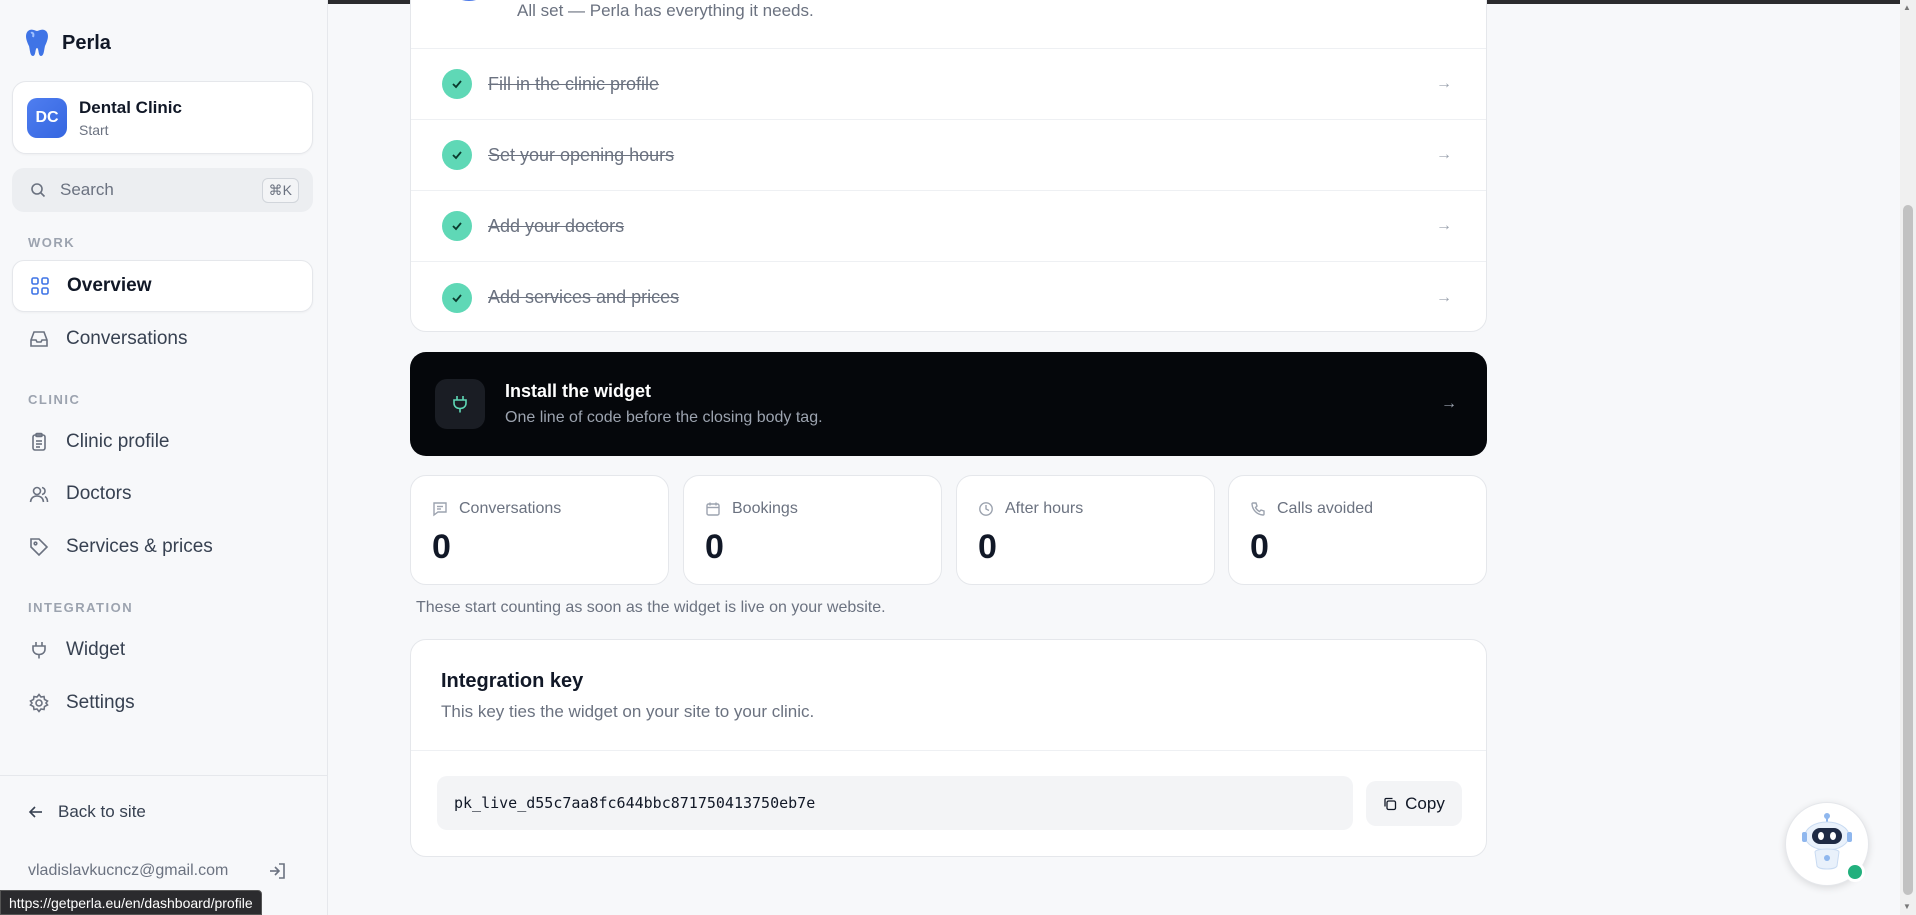  What do you see at coordinates (118, 441) in the screenshot?
I see `sidebar-item-label: Clinic profile` at bounding box center [118, 441].